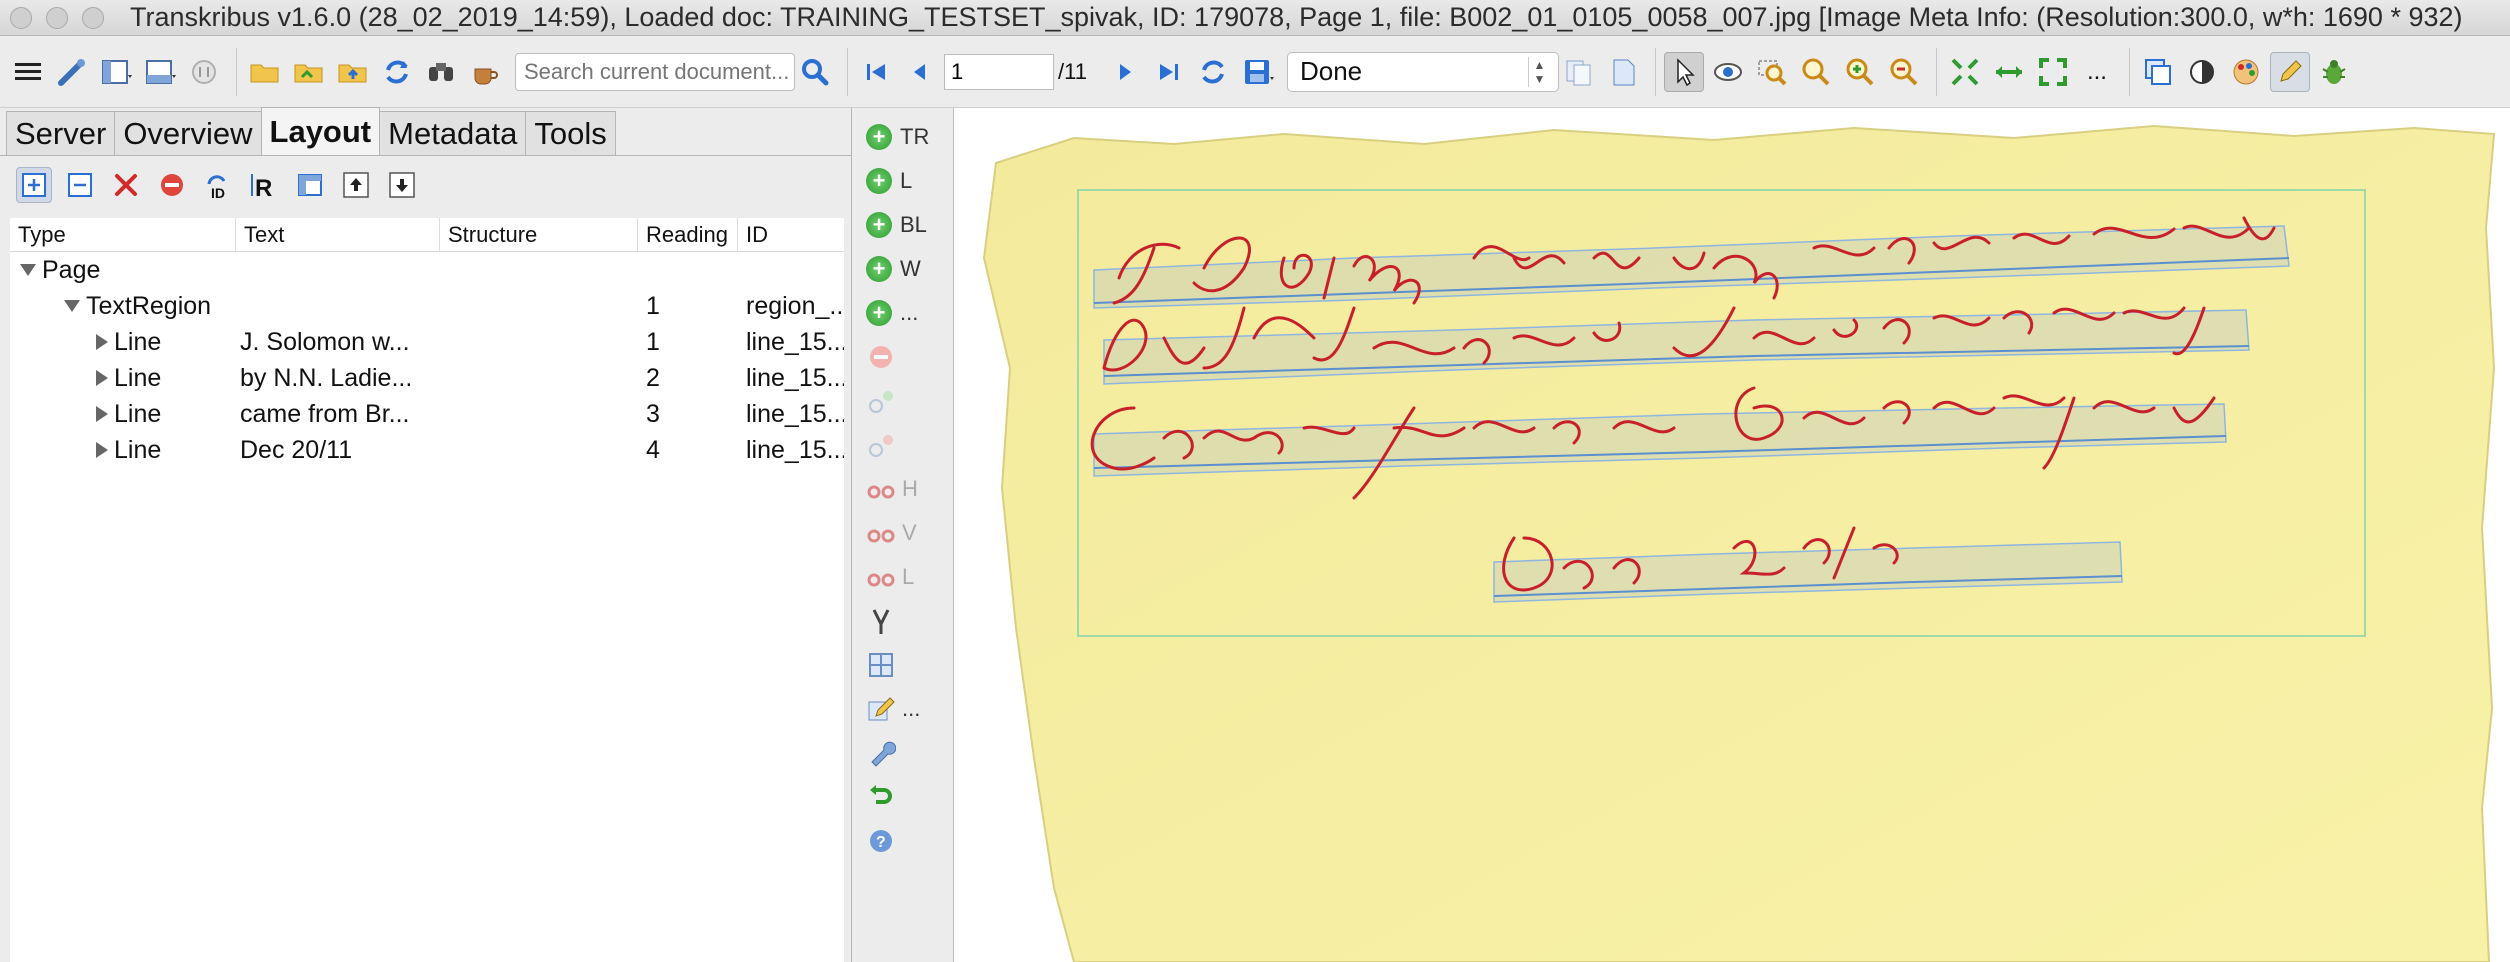 This screenshot has width=2510, height=962. I want to click on close-window-button, so click(21, 17).